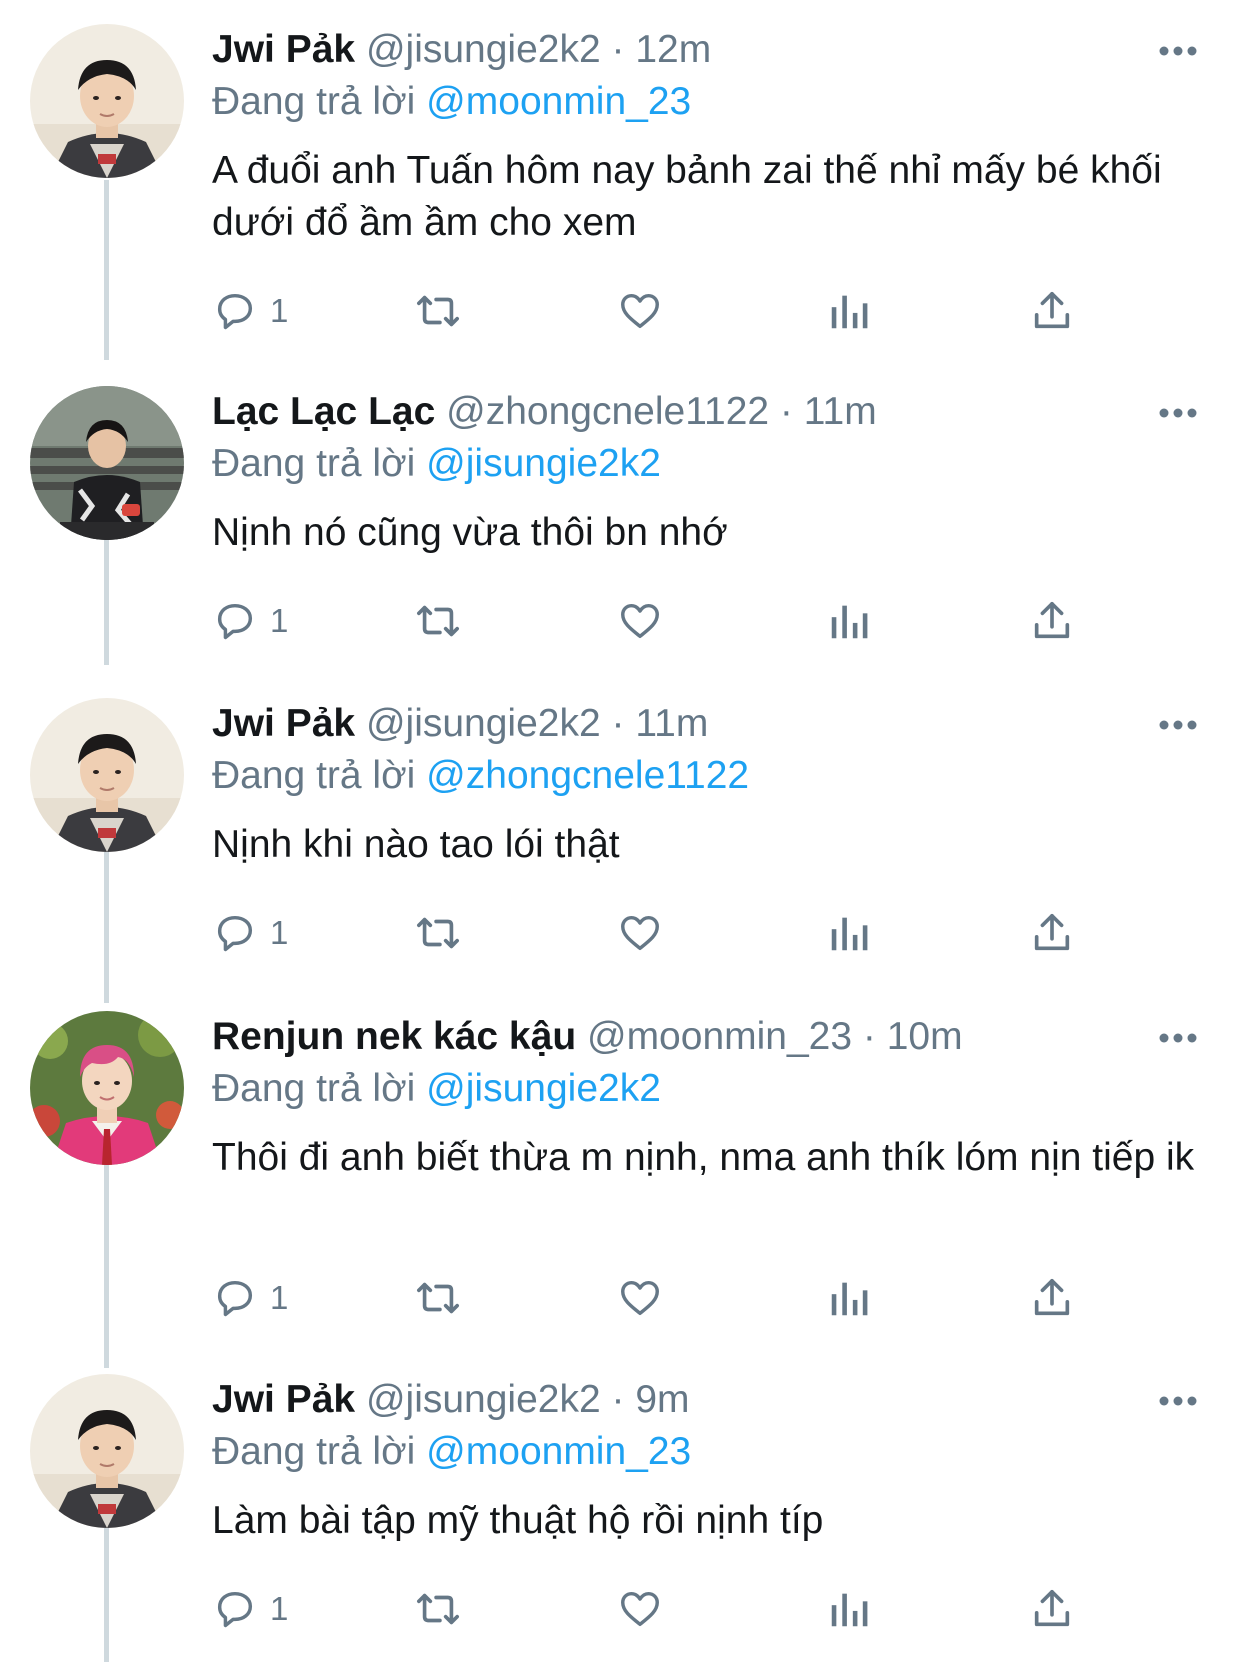 This screenshot has height=1662, width=1242. Describe the element at coordinates (673, 49) in the screenshot. I see `timestamp: 12m` at that location.